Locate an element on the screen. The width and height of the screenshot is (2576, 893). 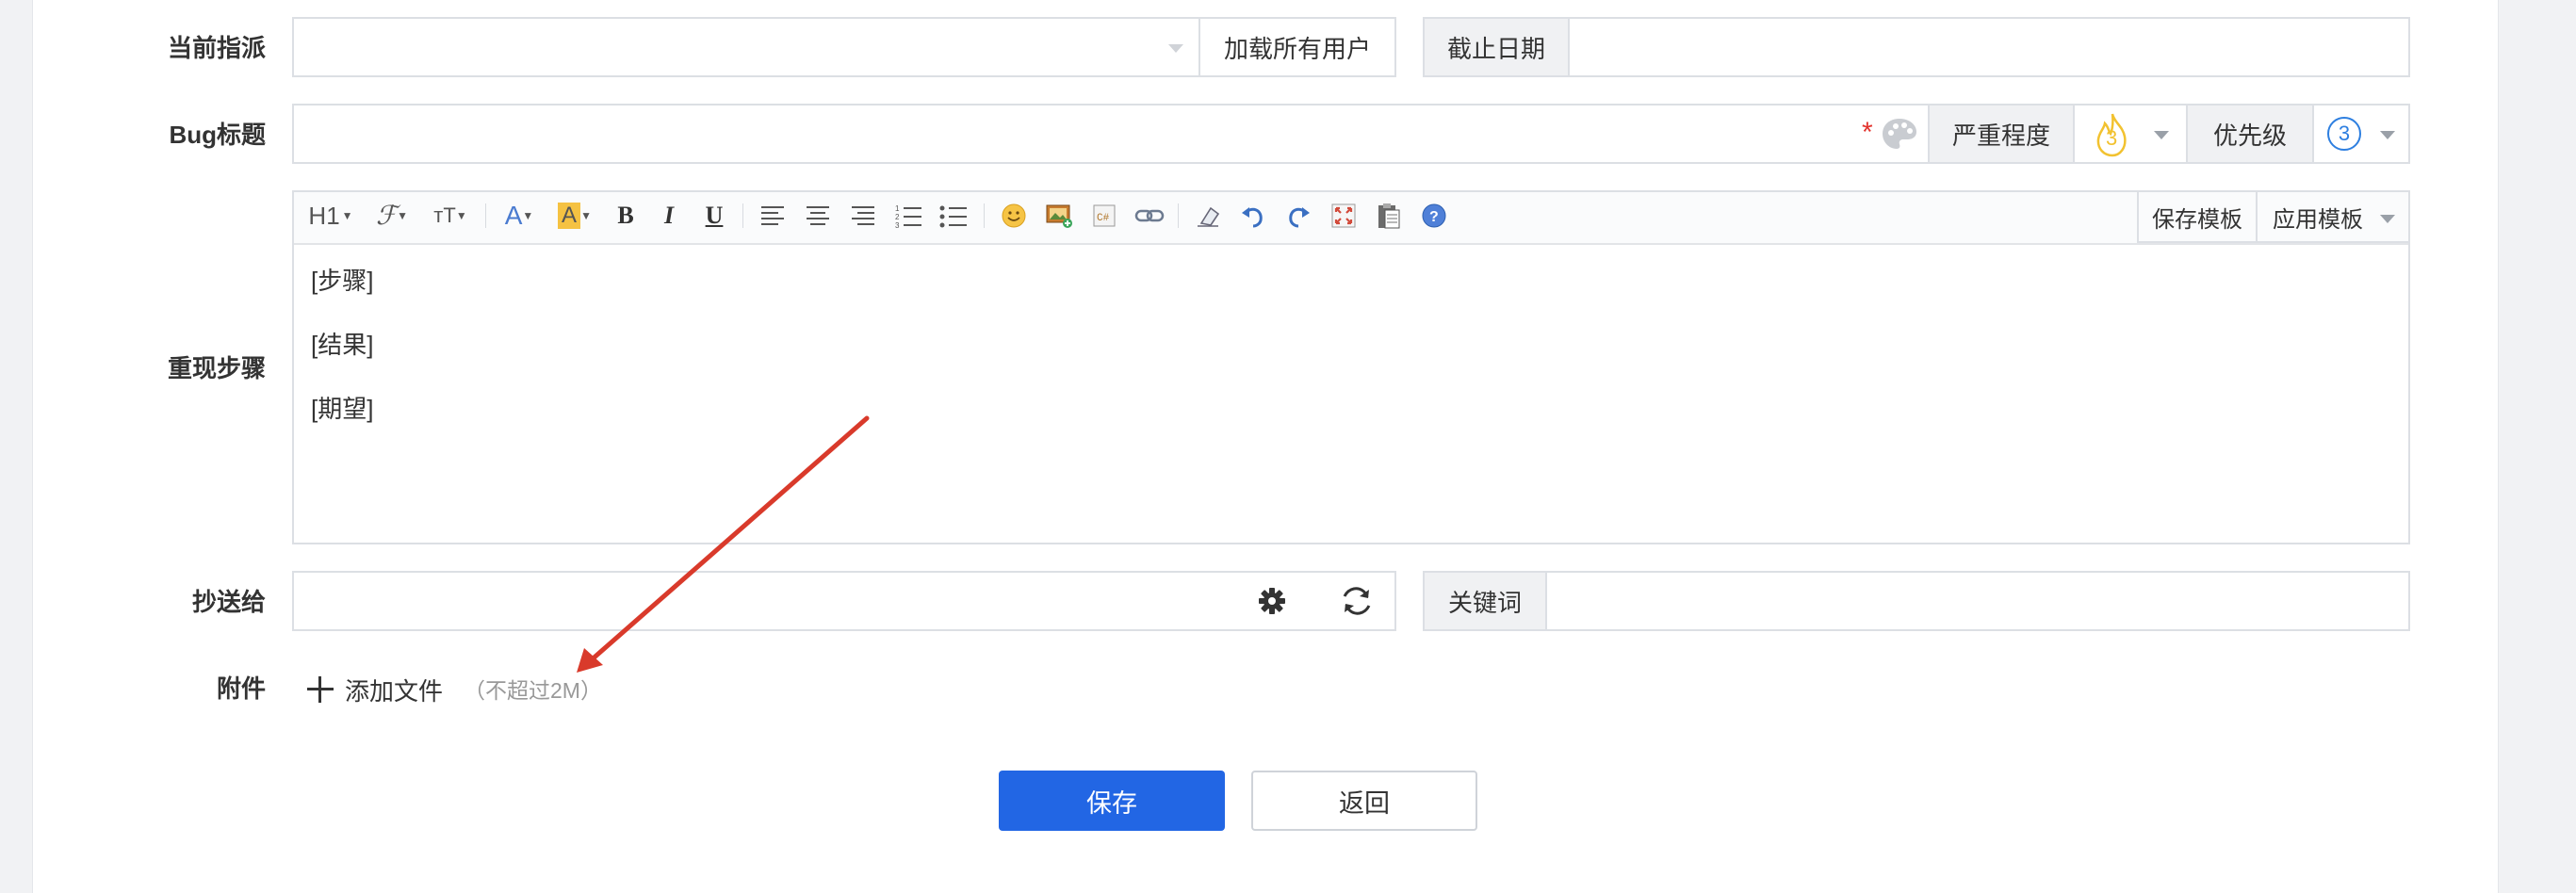
add-file-button: 添加文件 is located at coordinates (375, 690).